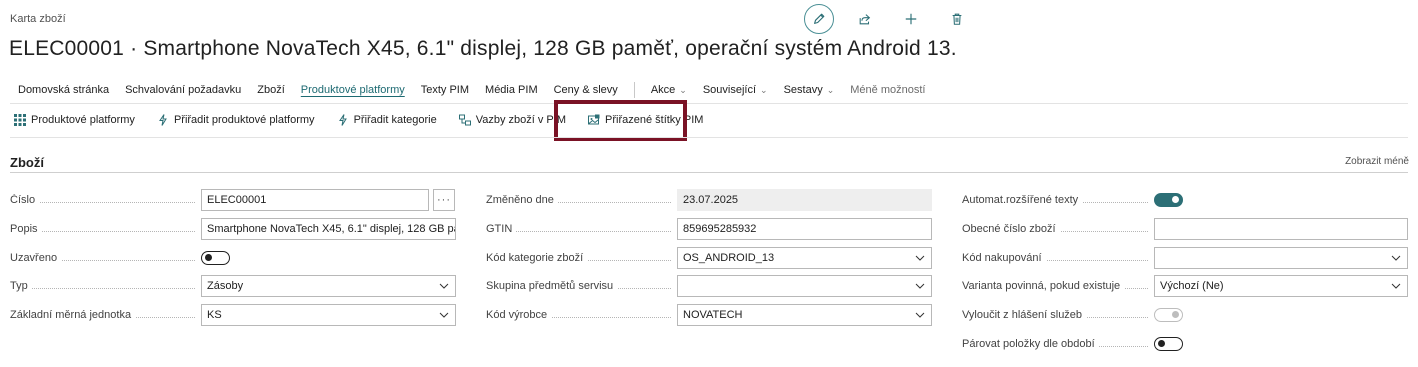  I want to click on field-label: Číslo, so click(105, 200).